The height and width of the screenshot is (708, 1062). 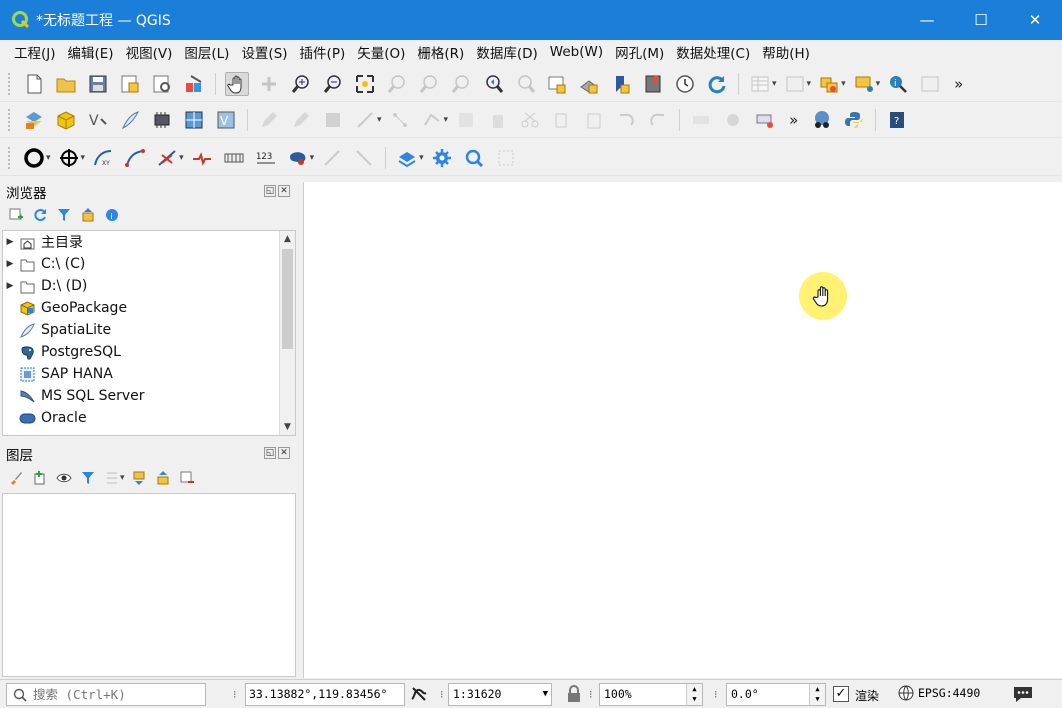 What do you see at coordinates (194, 120) in the screenshot?
I see `new-mesh-layer-button` at bounding box center [194, 120].